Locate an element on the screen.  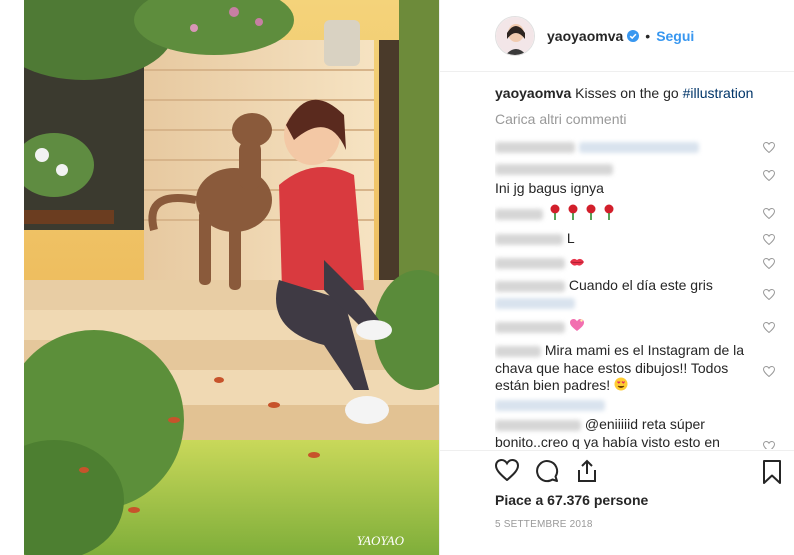
heart-icon is located at coordinates (507, 472).